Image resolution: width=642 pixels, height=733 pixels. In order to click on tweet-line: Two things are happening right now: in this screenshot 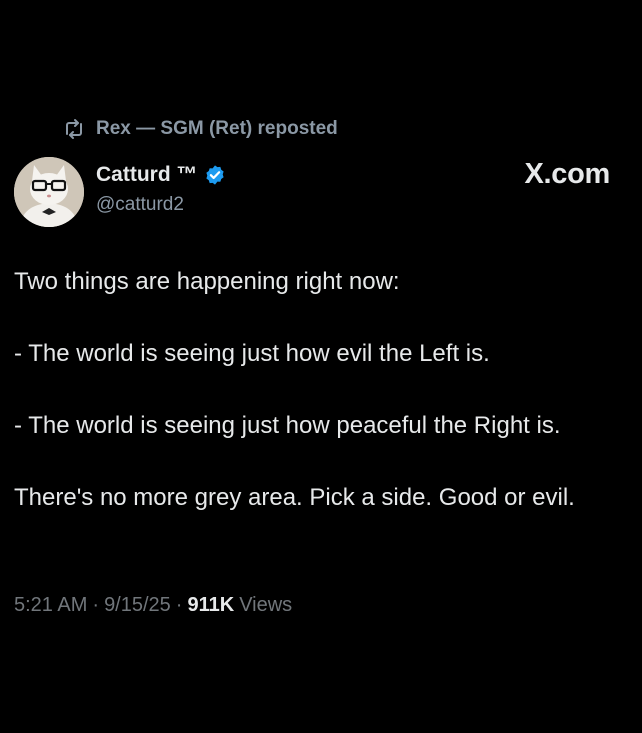, I will do `click(207, 281)`.